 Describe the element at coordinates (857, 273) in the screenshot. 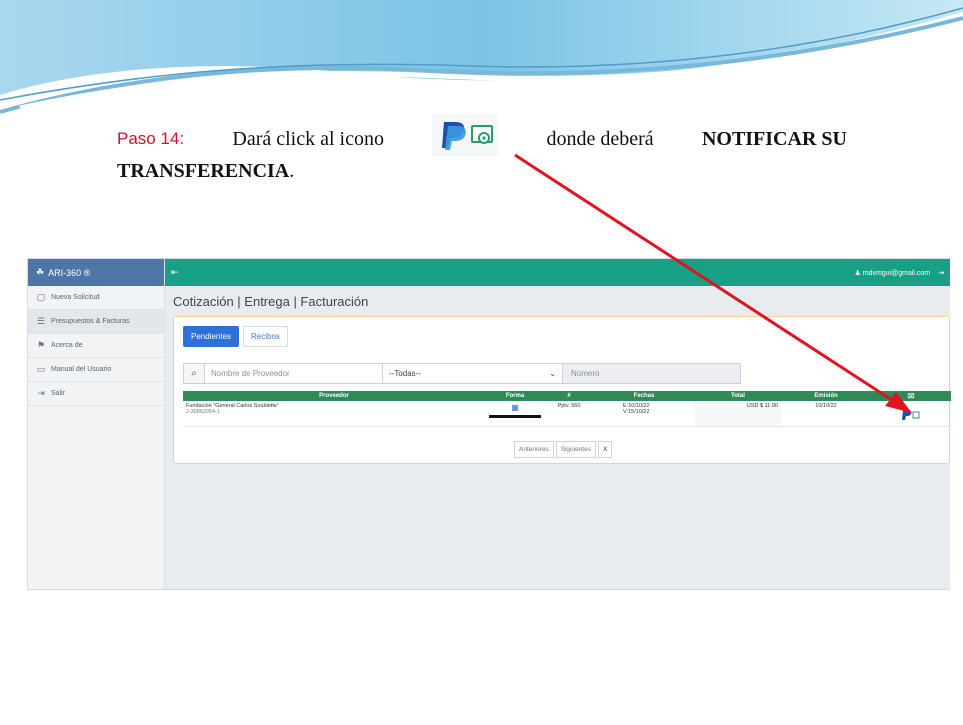

I see `user-icon: ♟` at that location.